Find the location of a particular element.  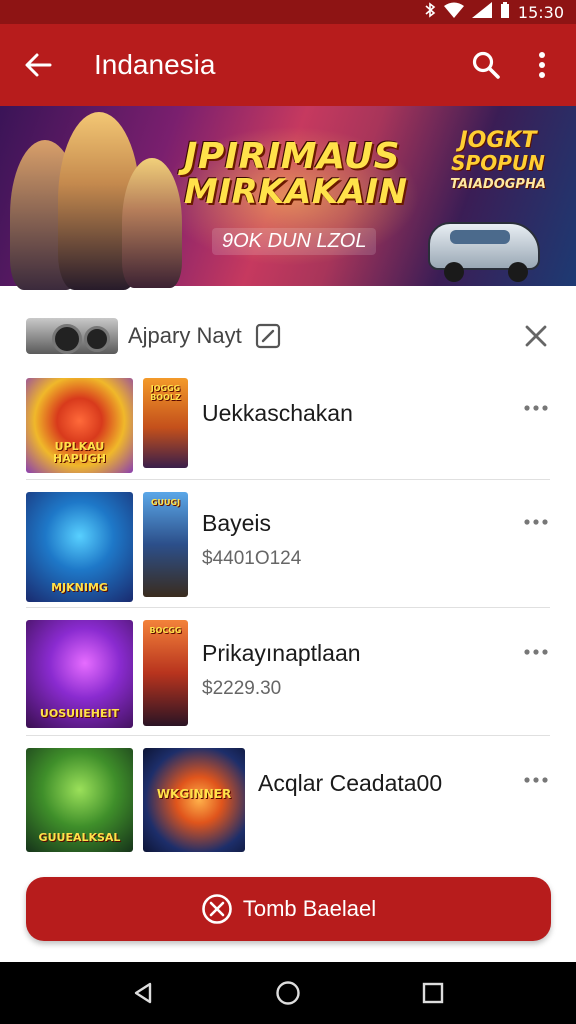

list-item: GUUEALKSAL WKGINNER Acqlar Ceadata00 is located at coordinates (288, 795).